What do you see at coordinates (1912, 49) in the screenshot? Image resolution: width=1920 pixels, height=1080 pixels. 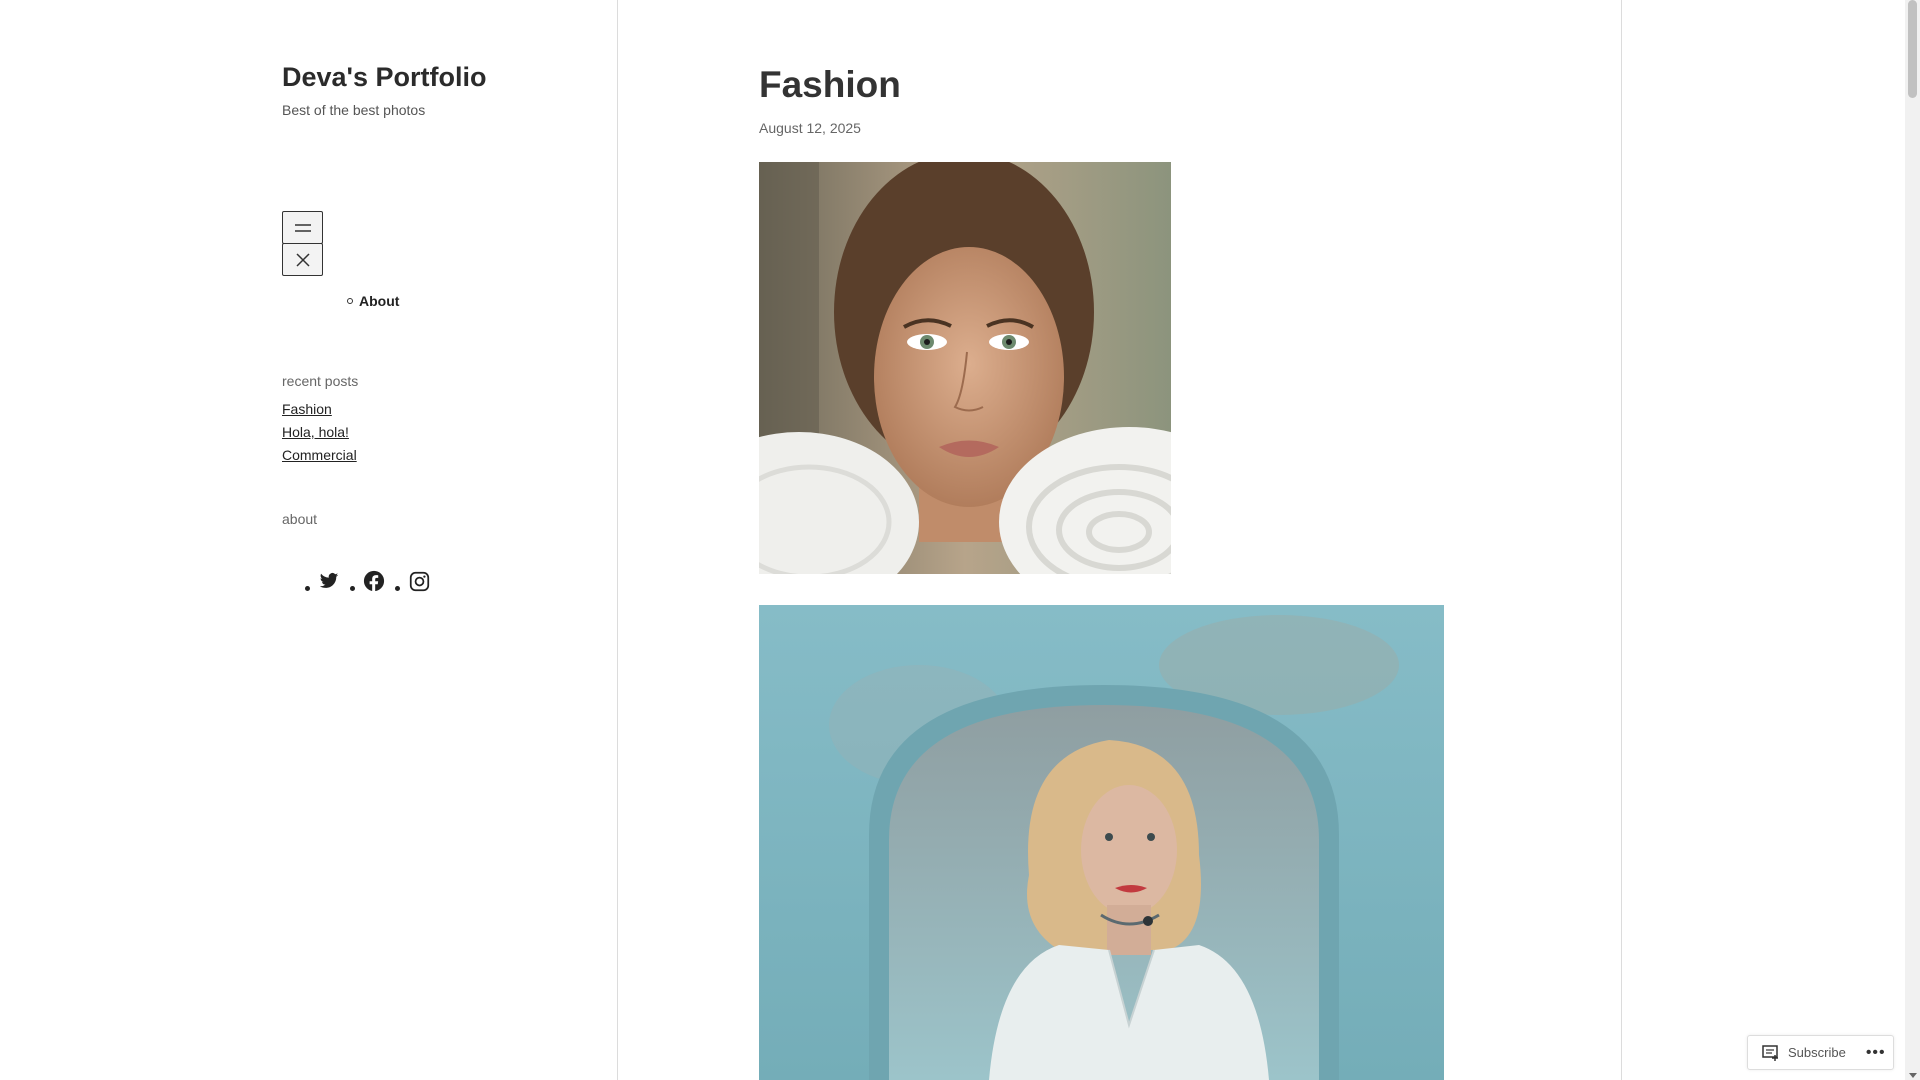 I see `scrollbar-thumb` at bounding box center [1912, 49].